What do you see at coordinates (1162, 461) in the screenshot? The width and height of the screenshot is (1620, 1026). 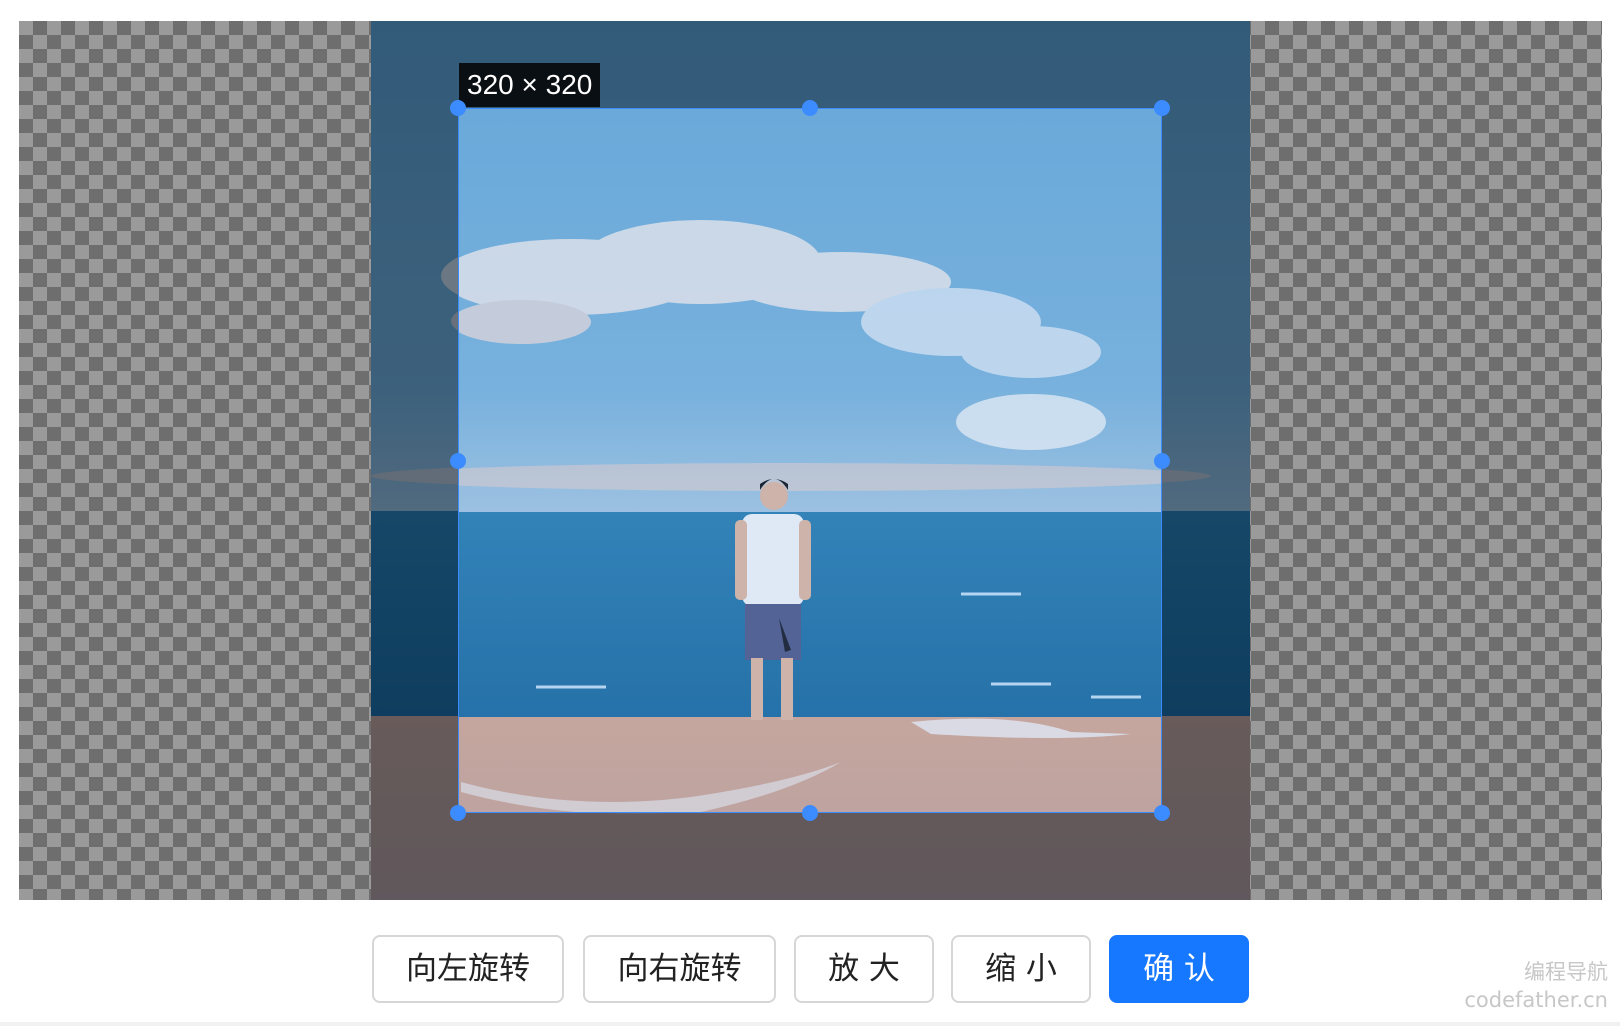 I see `resize-handle-right` at bounding box center [1162, 461].